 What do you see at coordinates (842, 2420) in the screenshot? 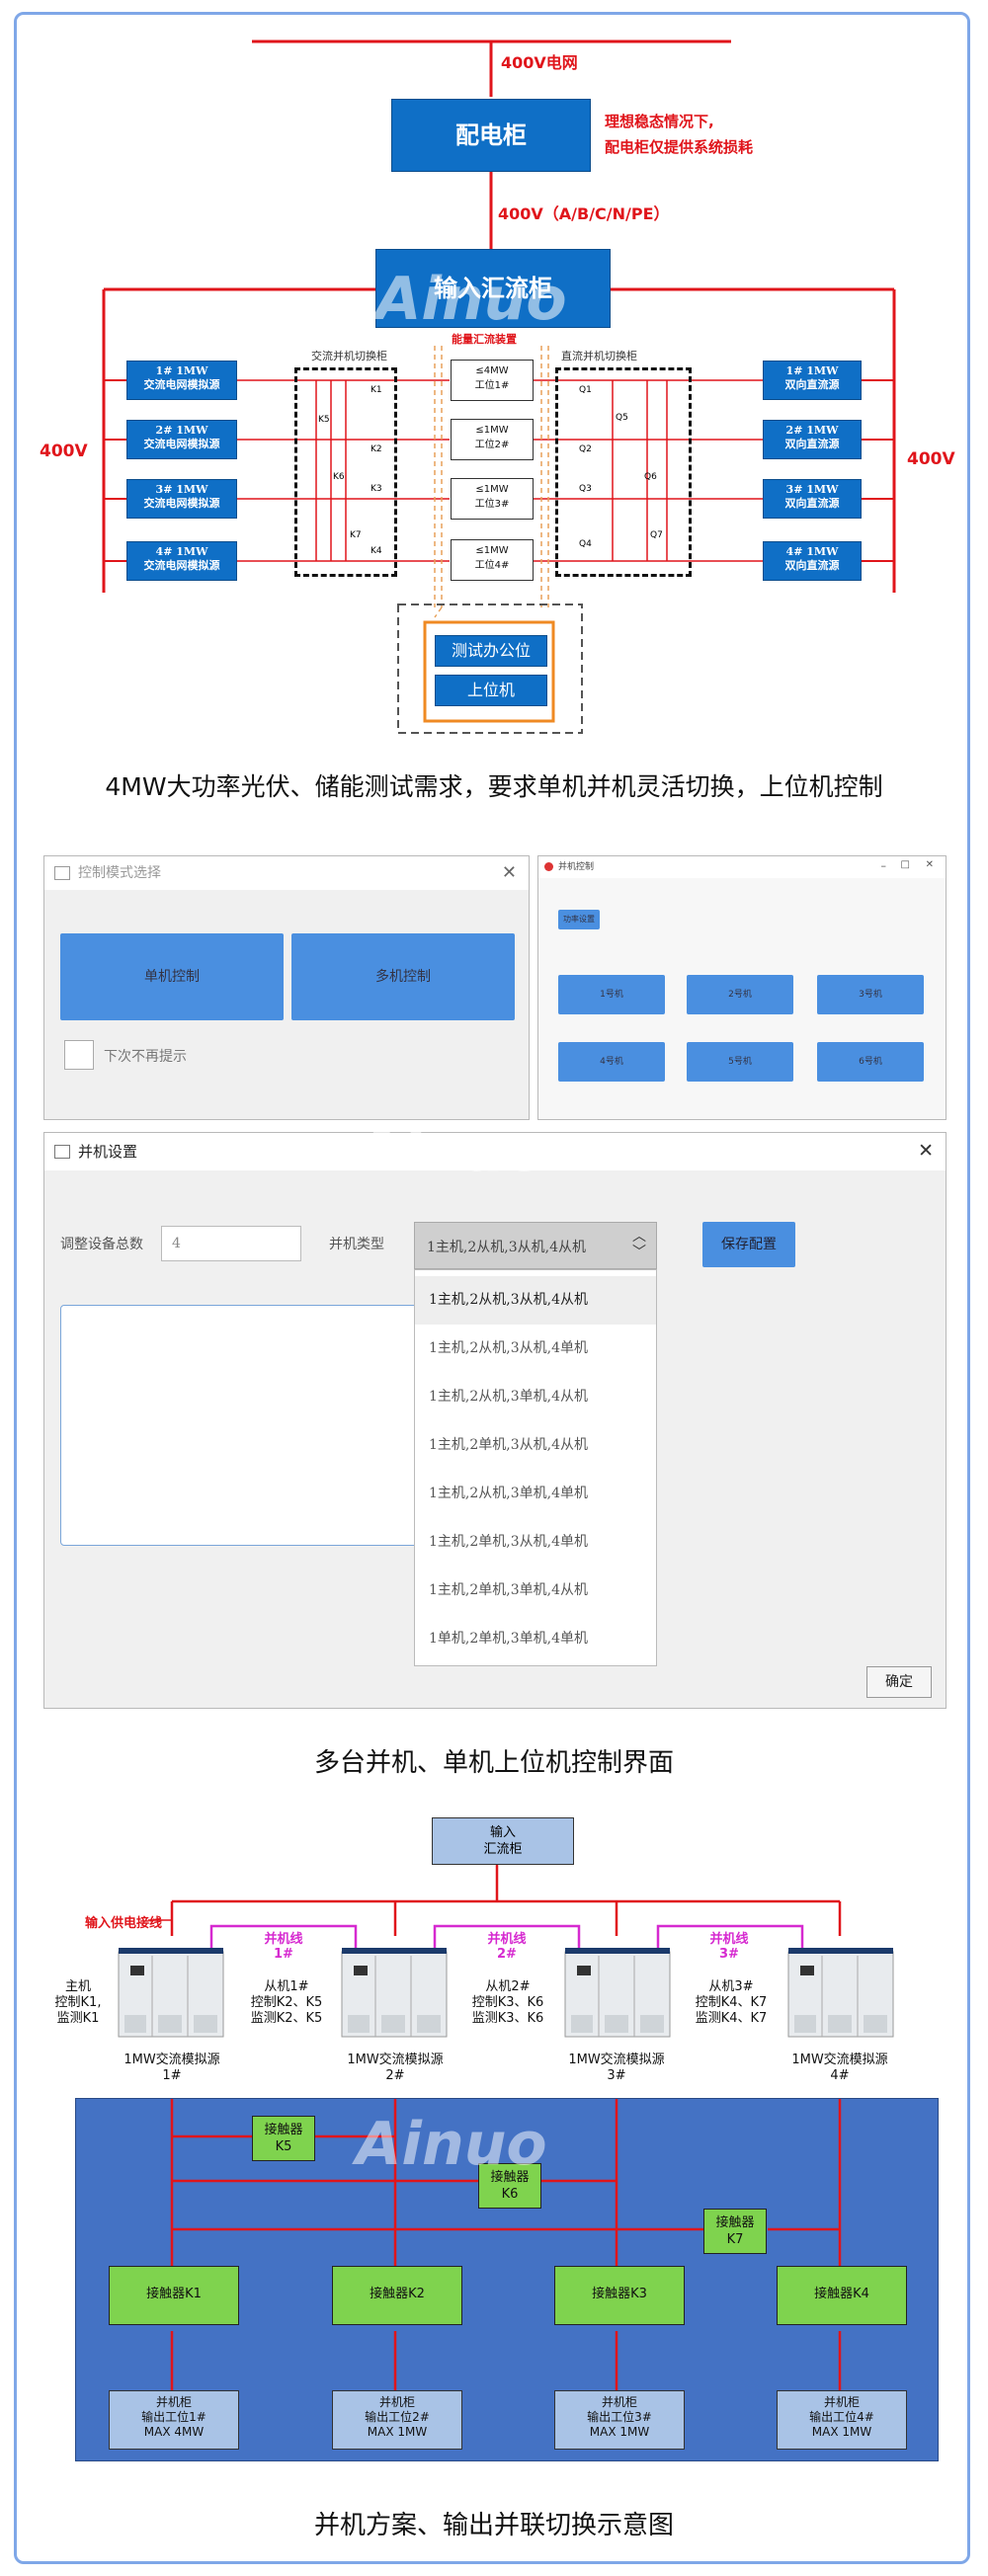
I see `output-station-4: 并机柜 输出工位4# MAX 1MW` at bounding box center [842, 2420].